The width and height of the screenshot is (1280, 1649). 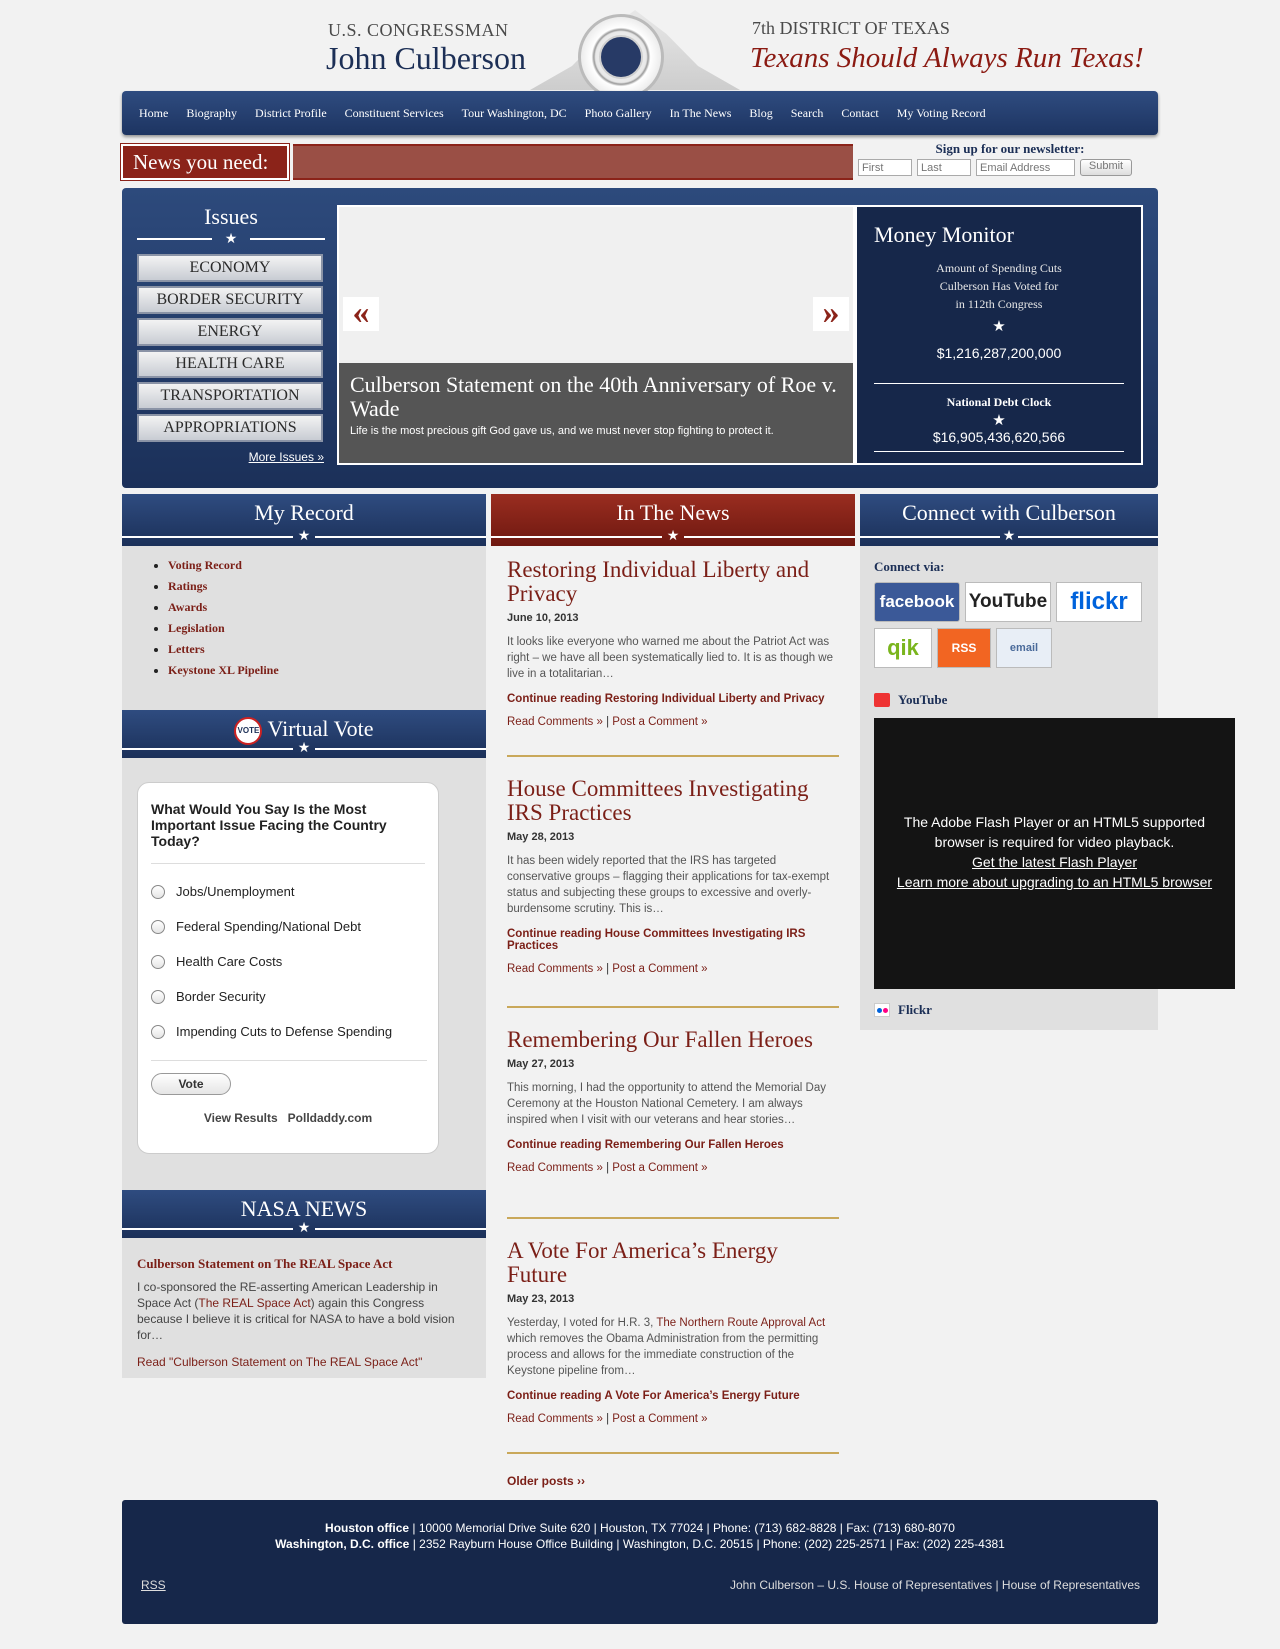 What do you see at coordinates (1025, 167) in the screenshot?
I see `newsletter-email-input` at bounding box center [1025, 167].